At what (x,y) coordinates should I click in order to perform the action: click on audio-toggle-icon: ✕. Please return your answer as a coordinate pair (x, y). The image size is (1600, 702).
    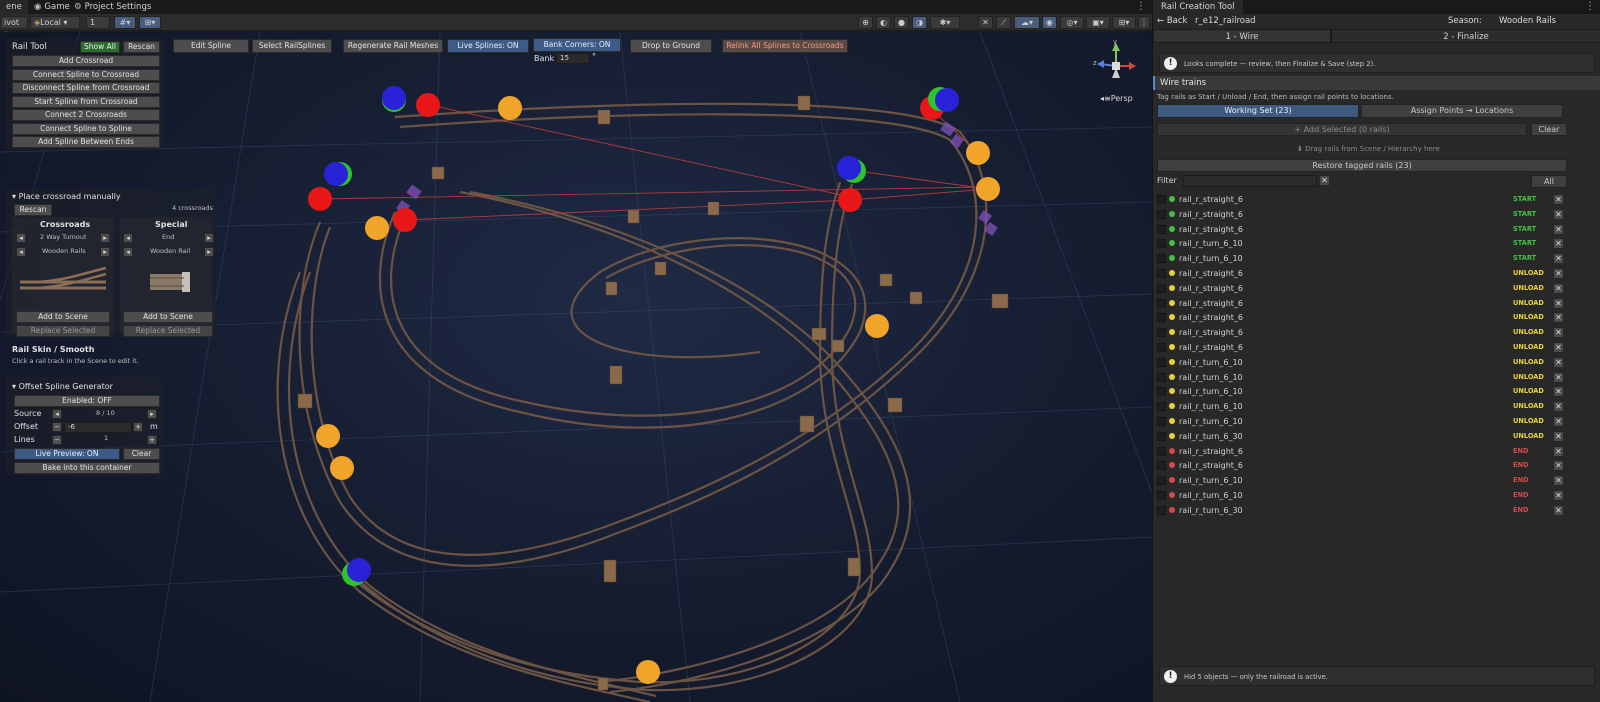
    Looking at the image, I should click on (985, 22).